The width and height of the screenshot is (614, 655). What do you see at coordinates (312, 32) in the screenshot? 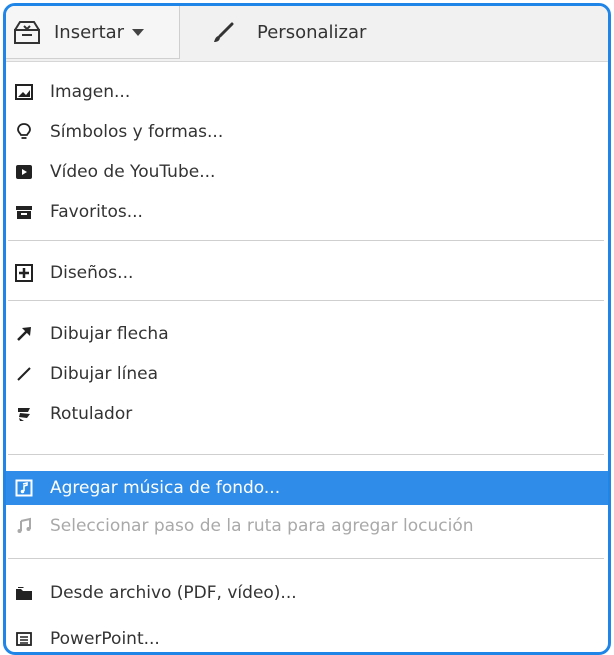
I see `personalize-label: Personalizar` at bounding box center [312, 32].